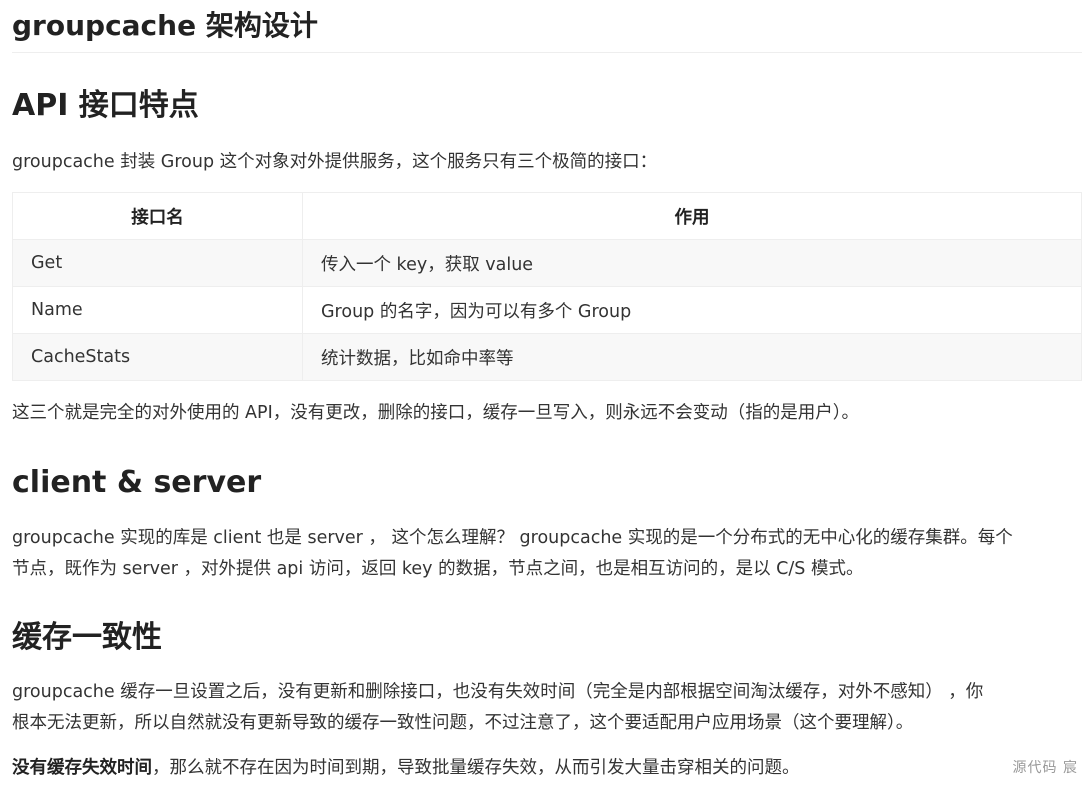 Image resolution: width=1088 pixels, height=788 pixels. I want to click on table-header-purpose: 作用, so click(692, 216).